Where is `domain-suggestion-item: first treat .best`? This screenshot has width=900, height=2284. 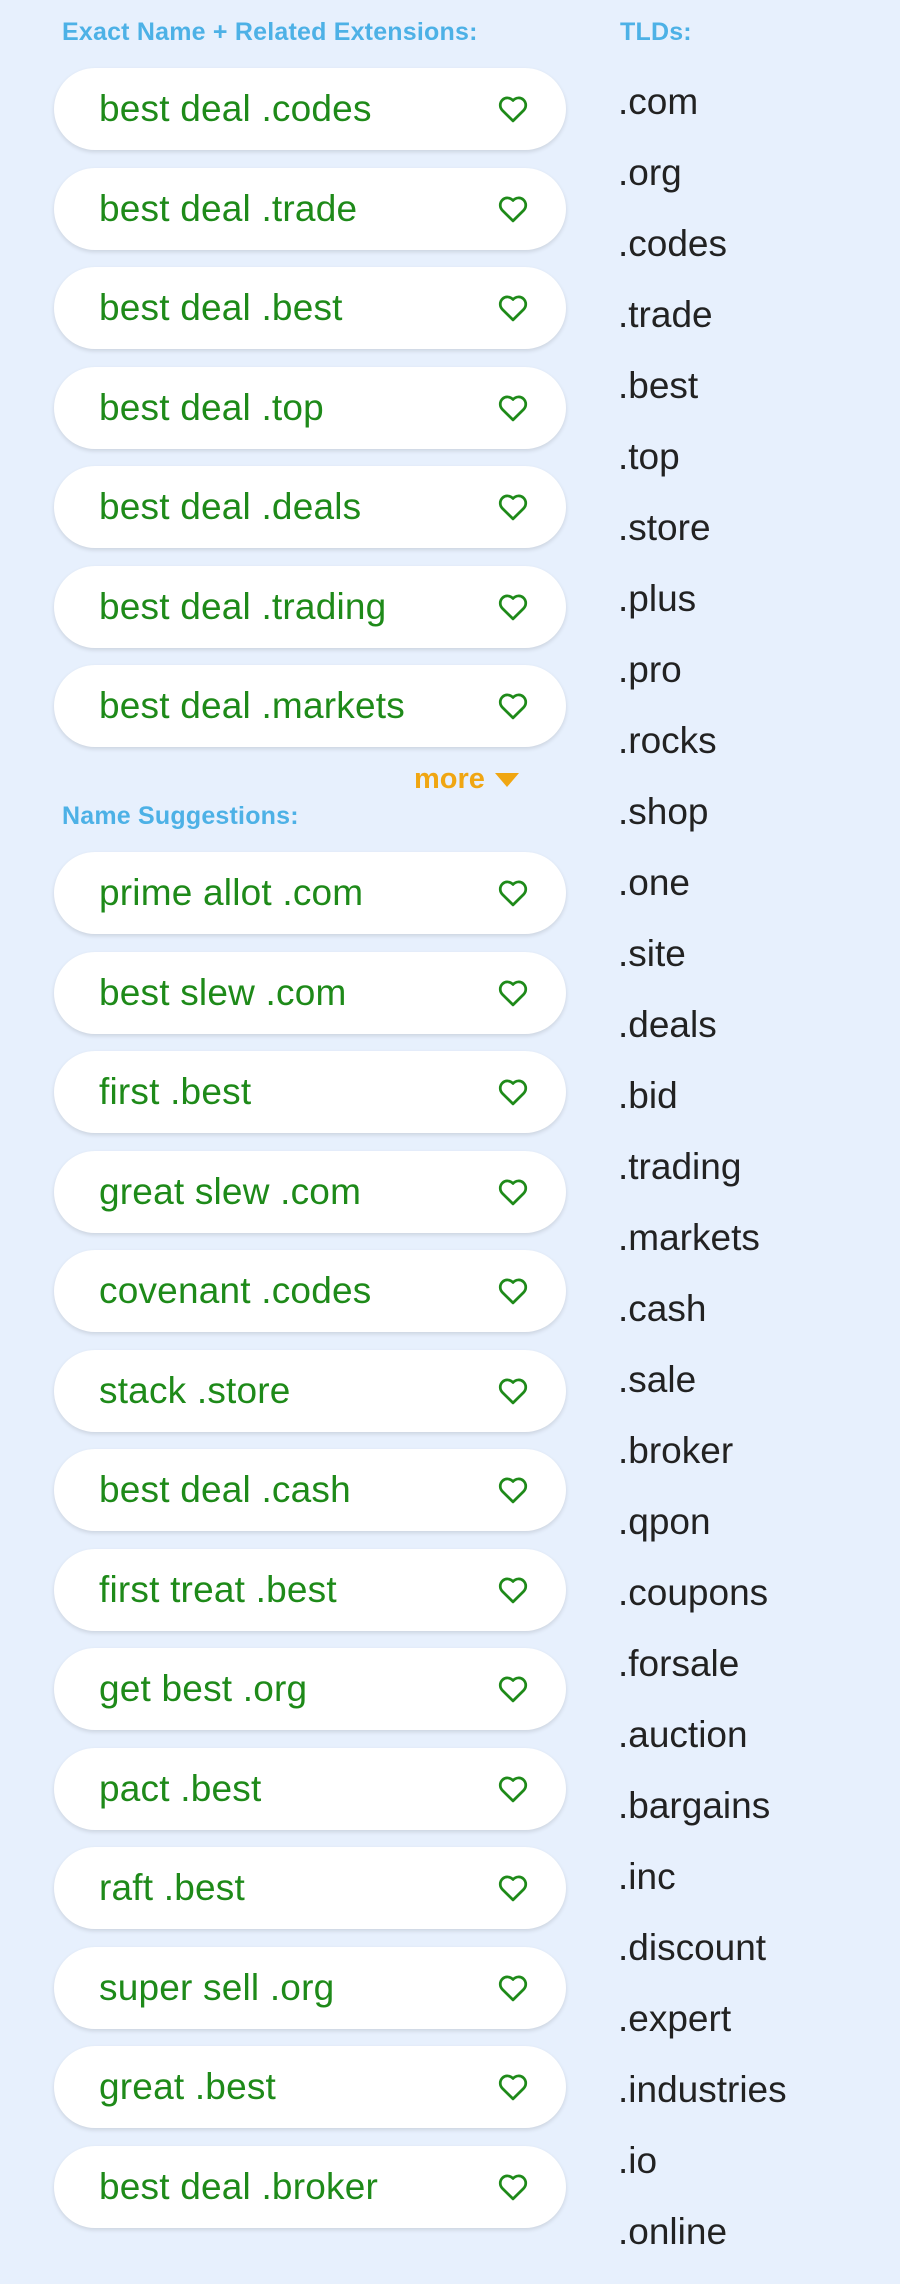
domain-suggestion-item: first treat .best is located at coordinates (310, 1589).